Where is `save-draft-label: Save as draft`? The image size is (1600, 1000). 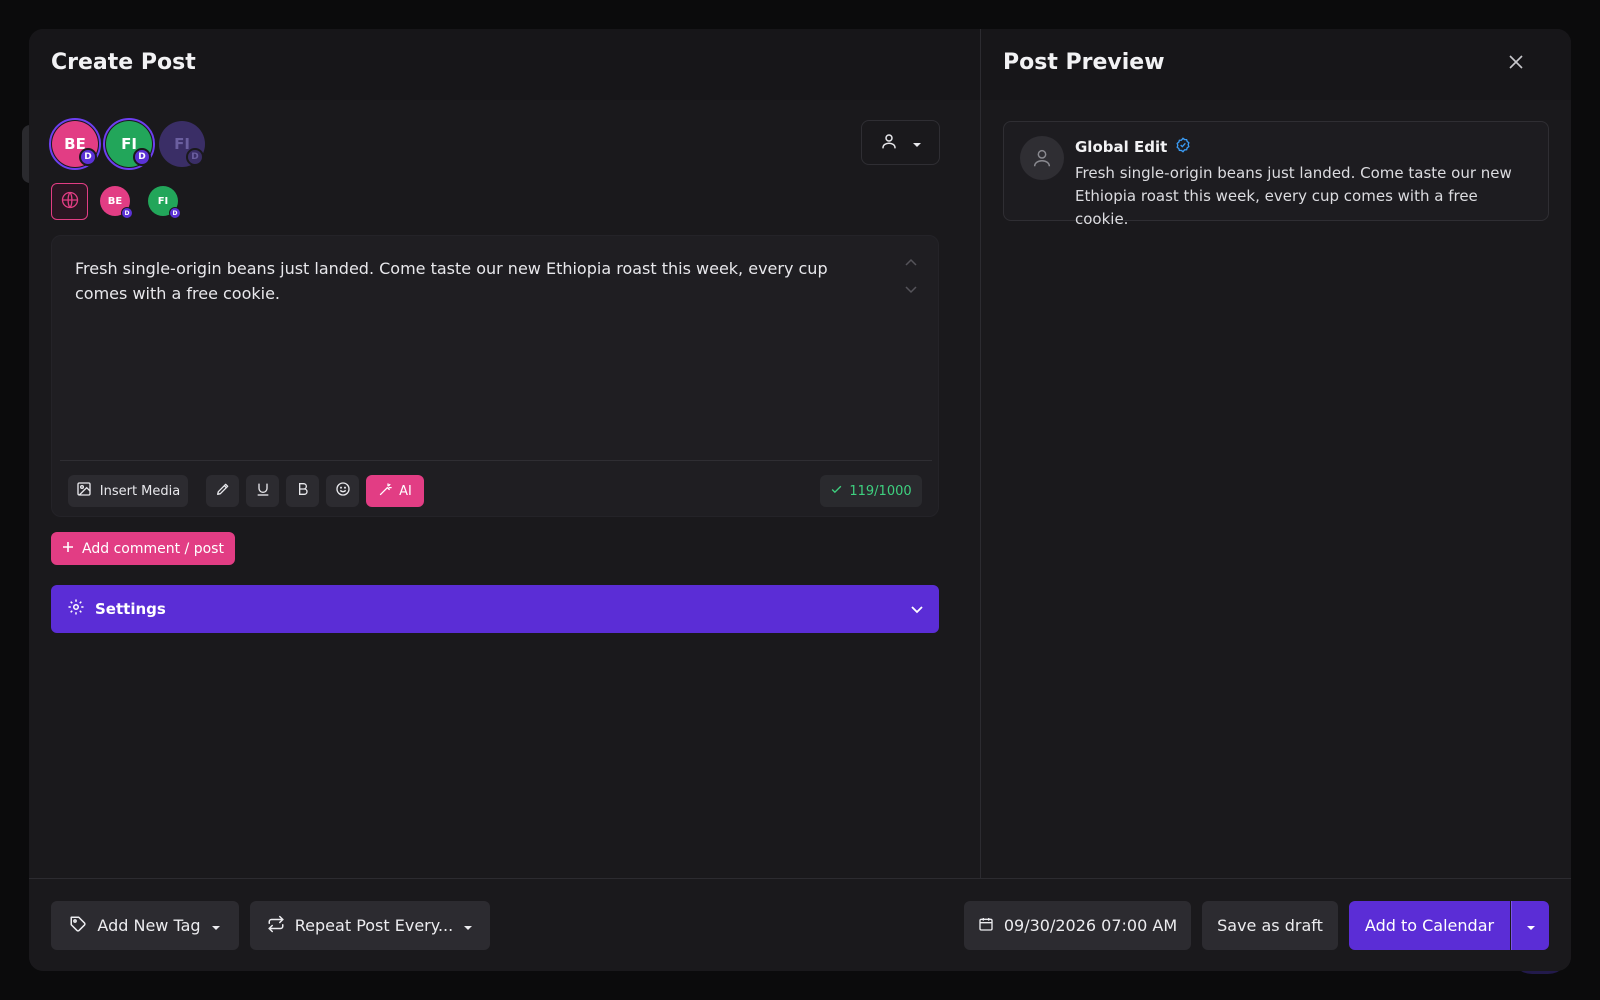 save-draft-label: Save as draft is located at coordinates (1270, 925).